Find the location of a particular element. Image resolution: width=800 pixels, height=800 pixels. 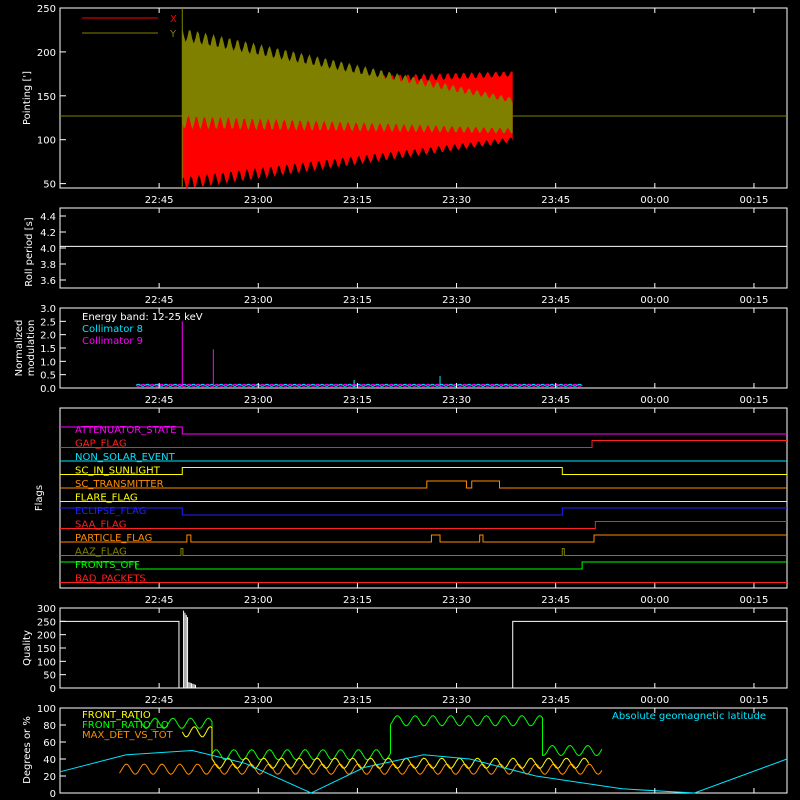

y-tick-label: 2.0 is located at coordinates (48, 336).